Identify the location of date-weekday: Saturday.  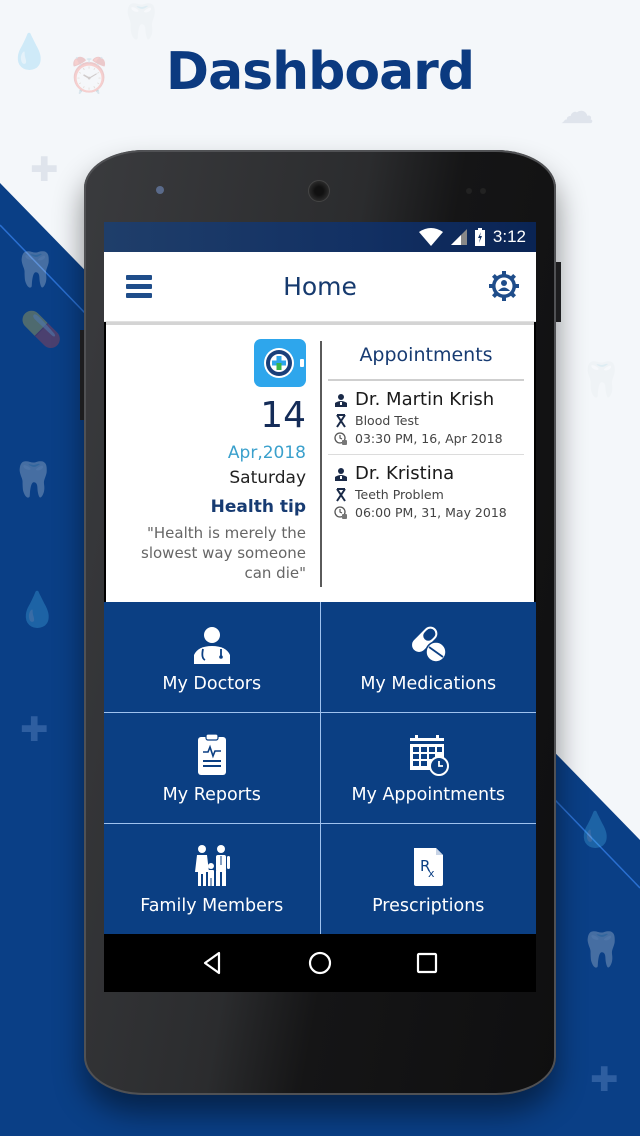
(267, 478).